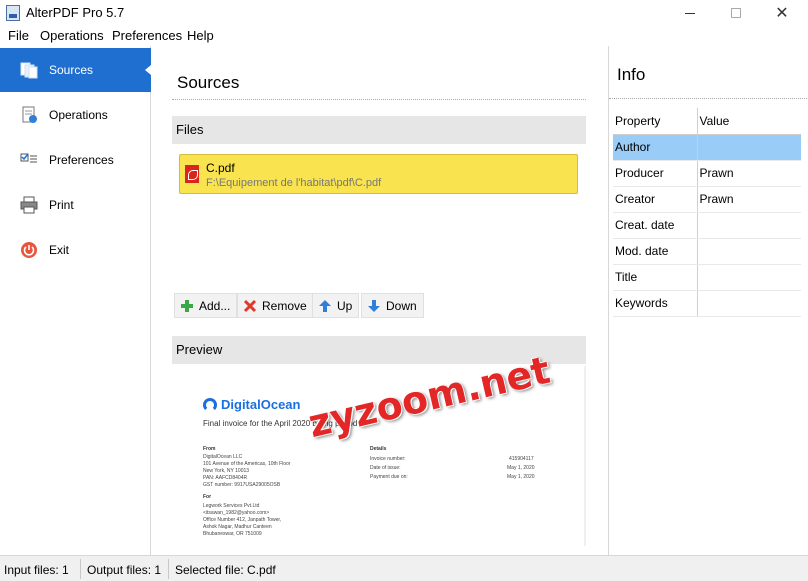 Image resolution: width=808 pixels, height=581 pixels. I want to click on table-row: Keywords, so click(707, 303).